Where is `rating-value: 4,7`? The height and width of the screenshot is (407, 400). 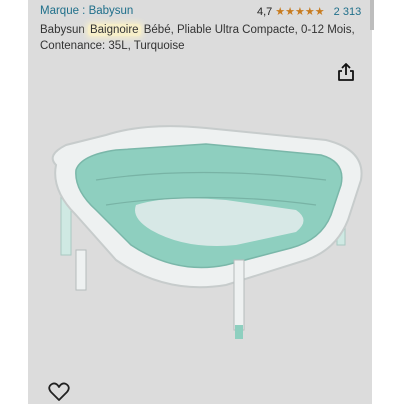
rating-value: 4,7 is located at coordinates (265, 12).